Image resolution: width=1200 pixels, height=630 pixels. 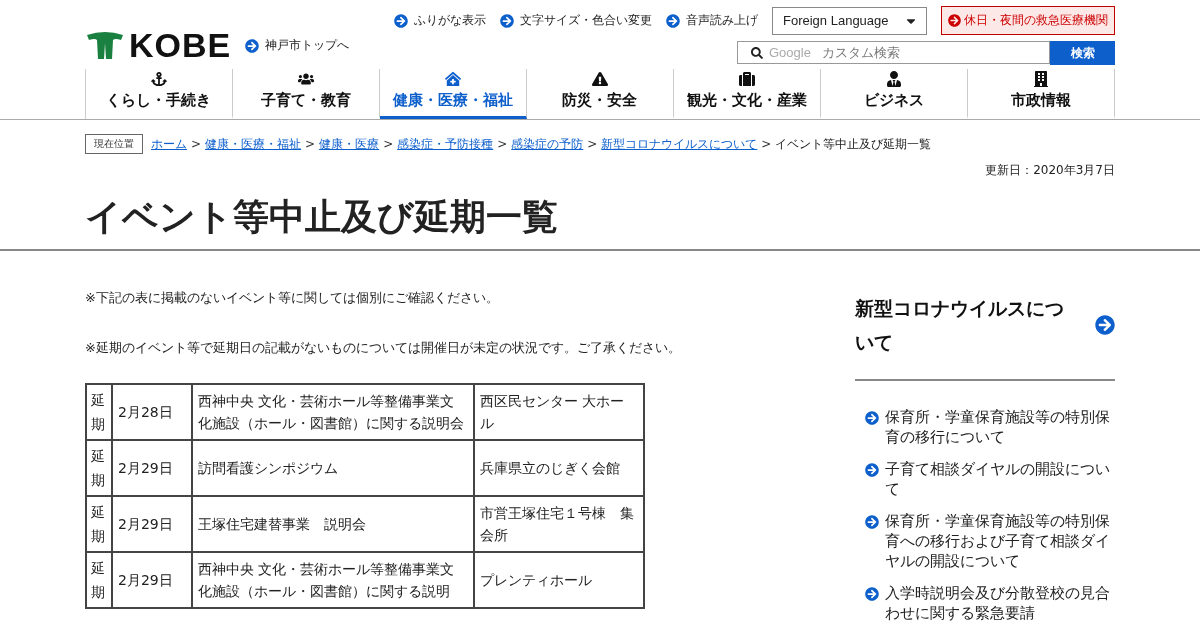 What do you see at coordinates (1028, 20) in the screenshot?
I see `emergency-button: 休日・夜間の救急医療機関` at bounding box center [1028, 20].